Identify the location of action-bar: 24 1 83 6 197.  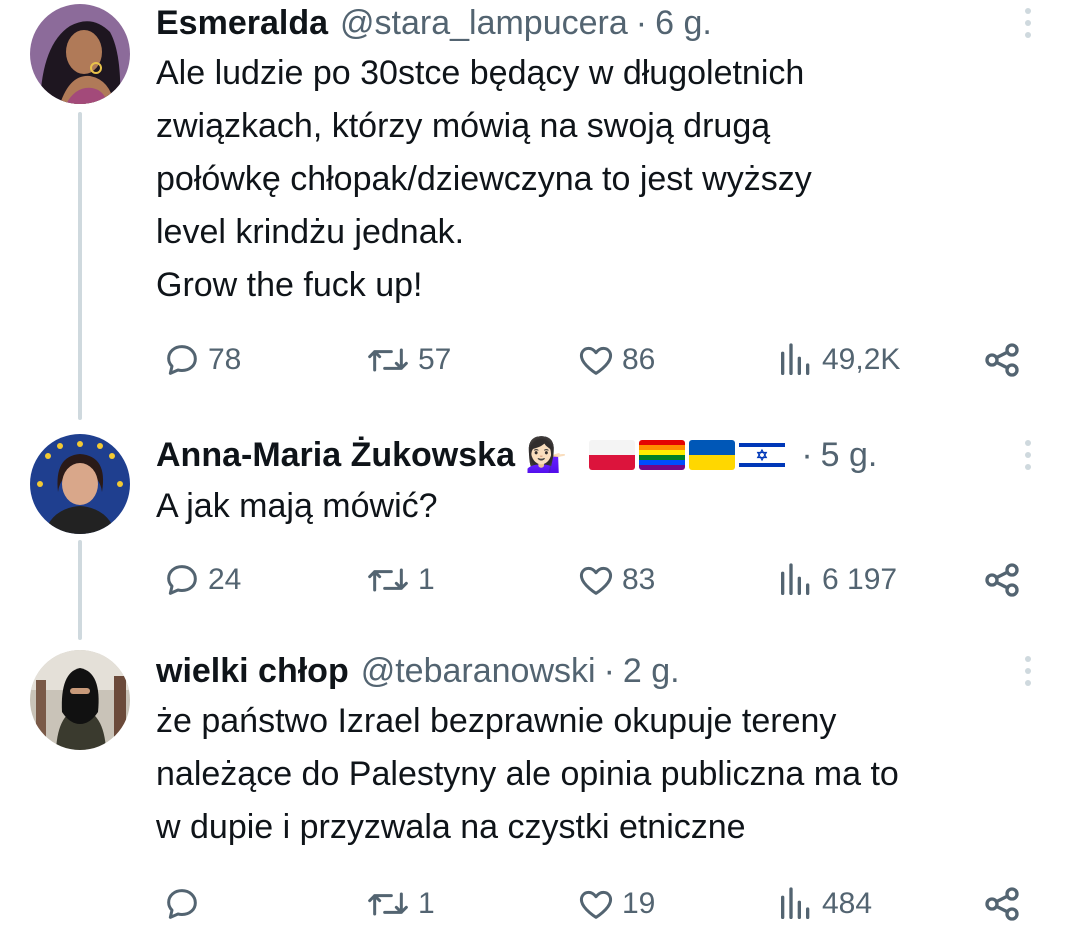
(596, 580).